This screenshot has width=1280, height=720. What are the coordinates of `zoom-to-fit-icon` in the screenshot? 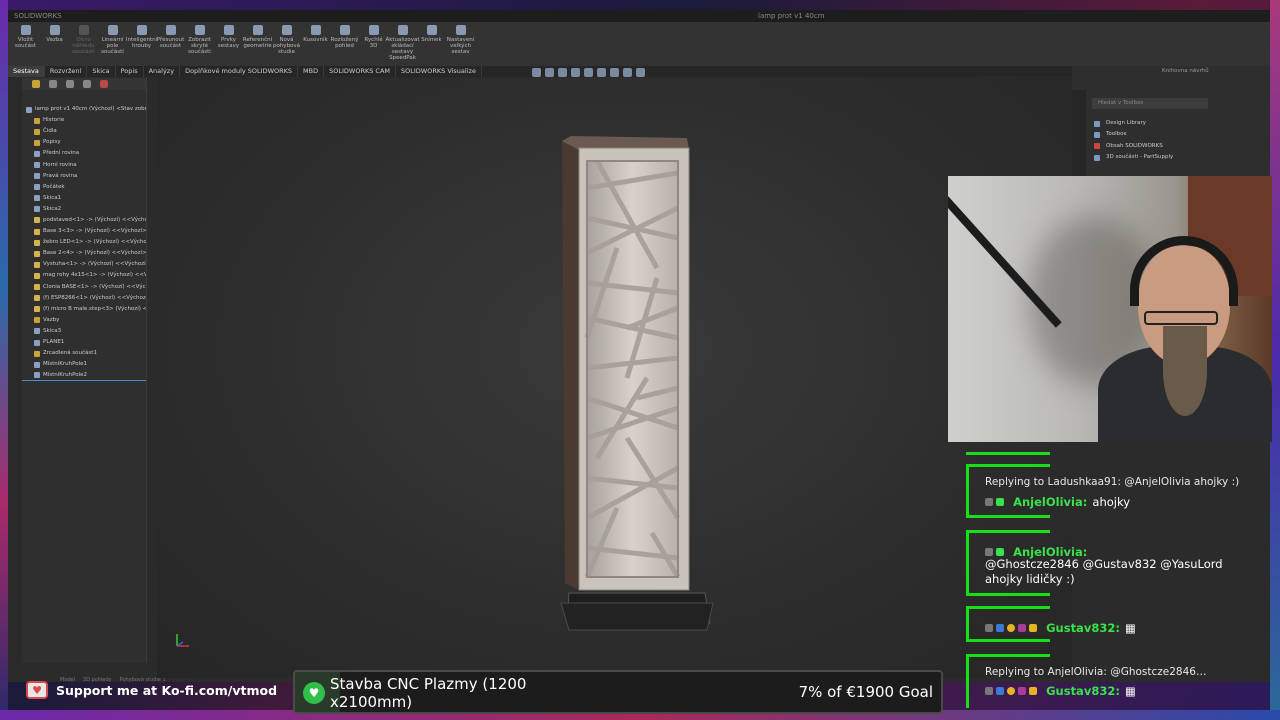 It's located at (536, 72).